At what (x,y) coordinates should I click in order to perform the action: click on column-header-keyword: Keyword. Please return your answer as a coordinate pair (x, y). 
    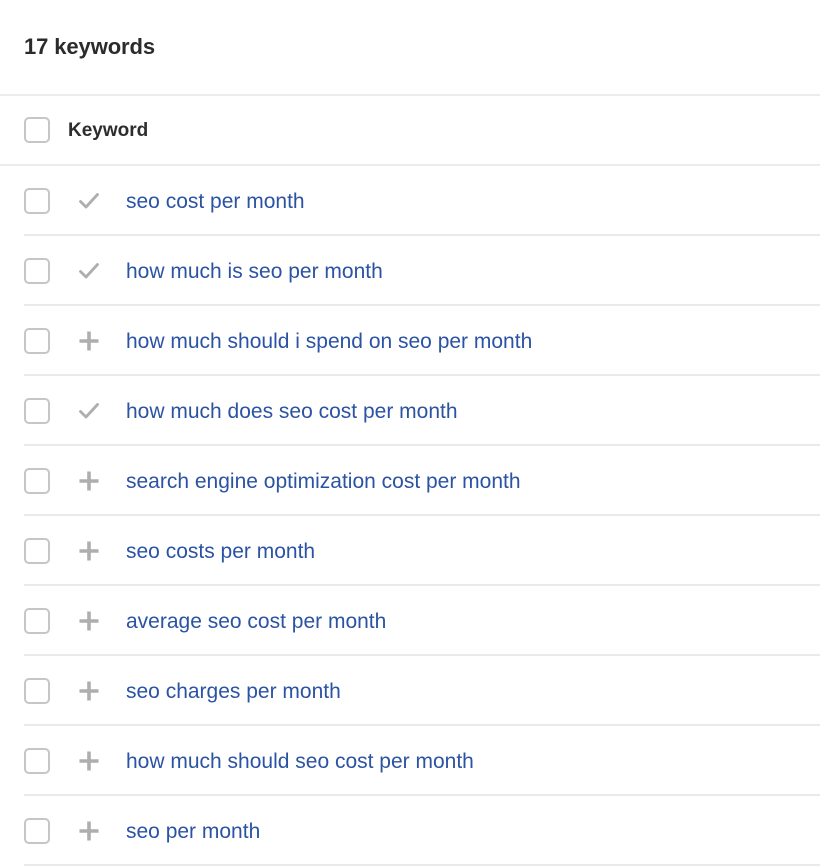
    Looking at the image, I should click on (108, 130).